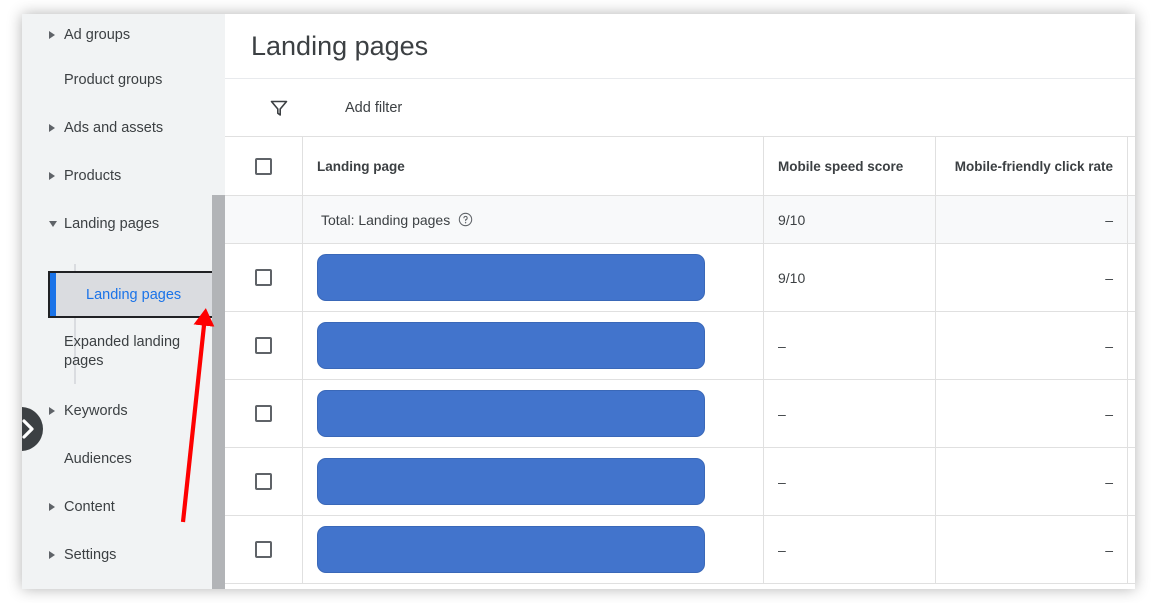  What do you see at coordinates (264, 219) in the screenshot?
I see `total-row-checkbox-cell` at bounding box center [264, 219].